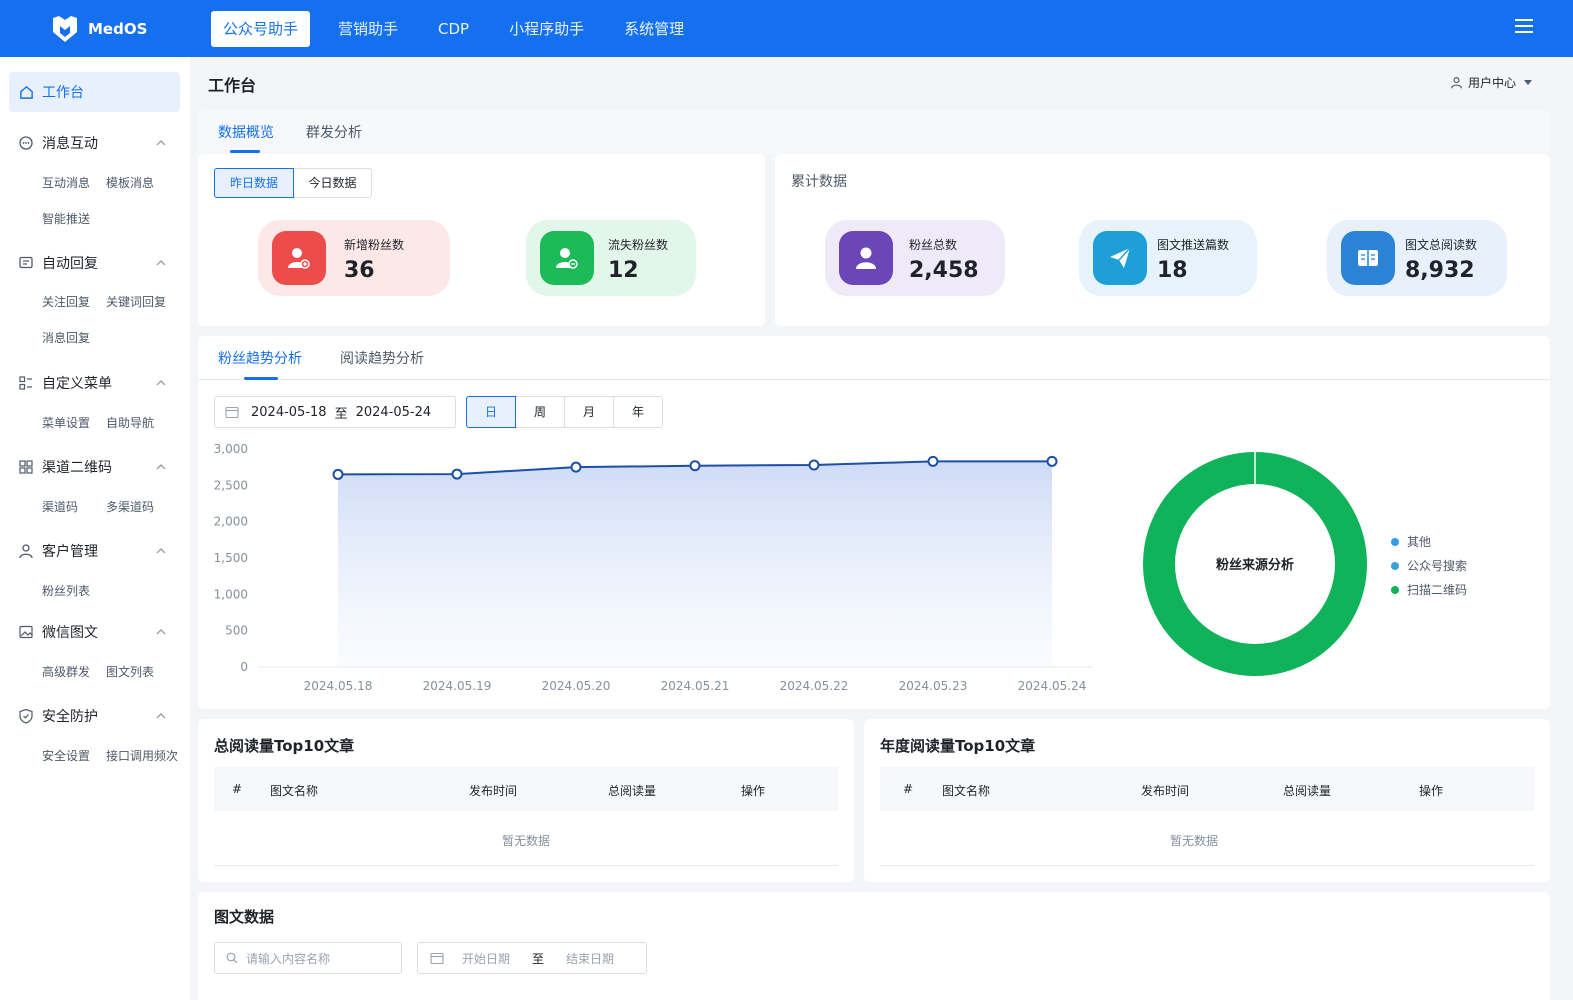 This screenshot has height=1000, width=1573. What do you see at coordinates (382, 358) in the screenshot?
I see `tab-read-trend: 阅读趋势分析` at bounding box center [382, 358].